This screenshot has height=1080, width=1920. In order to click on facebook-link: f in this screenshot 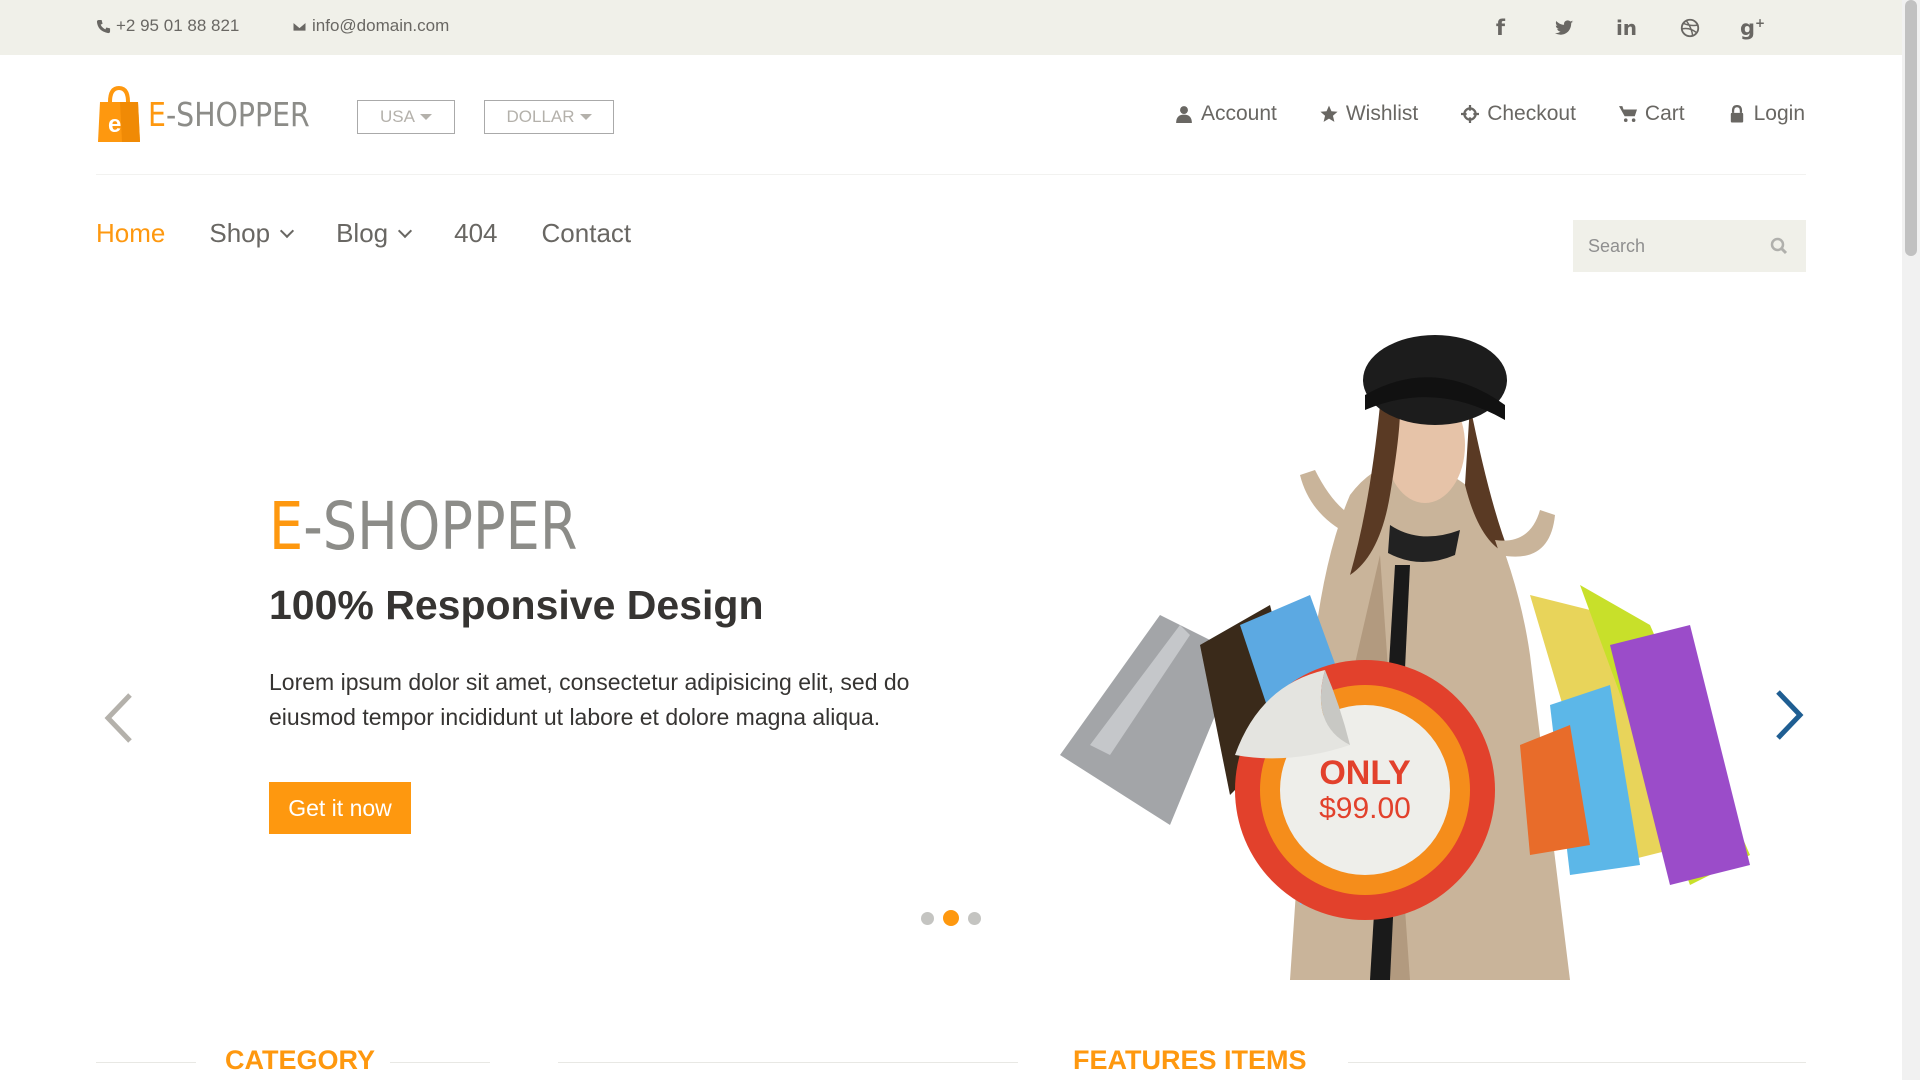, I will do `click(1500, 28)`.